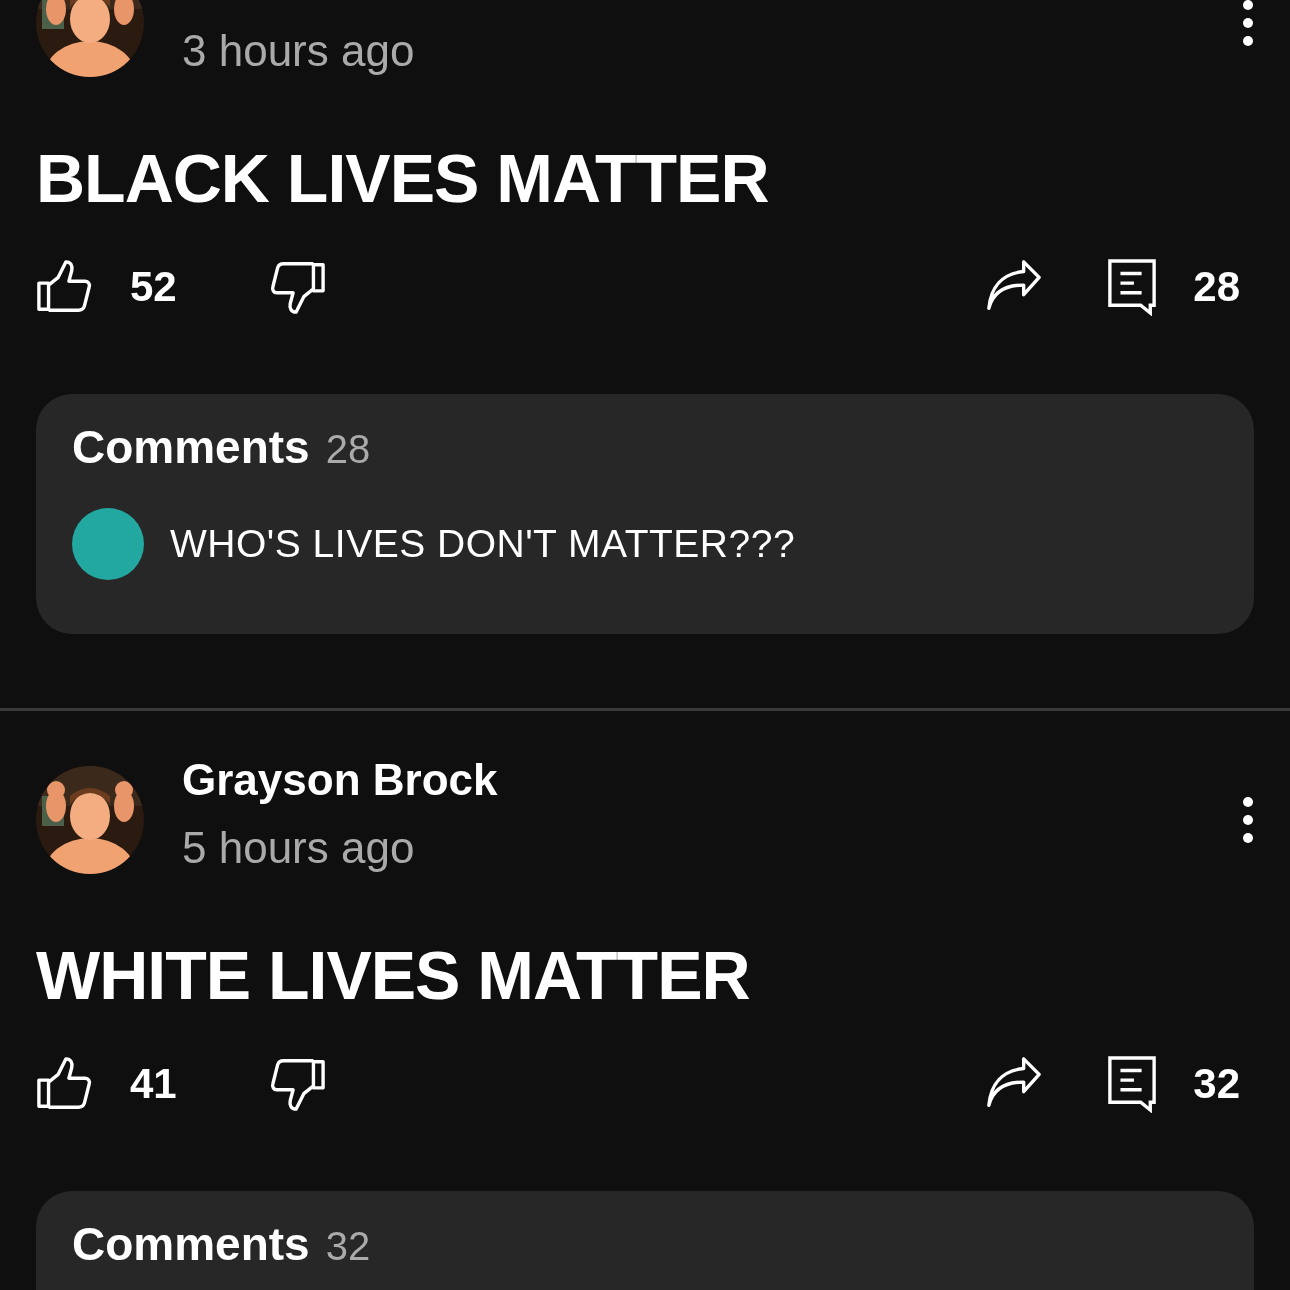 Image resolution: width=1290 pixels, height=1290 pixels. What do you see at coordinates (348, 449) in the screenshot?
I see `comments-count: 28` at bounding box center [348, 449].